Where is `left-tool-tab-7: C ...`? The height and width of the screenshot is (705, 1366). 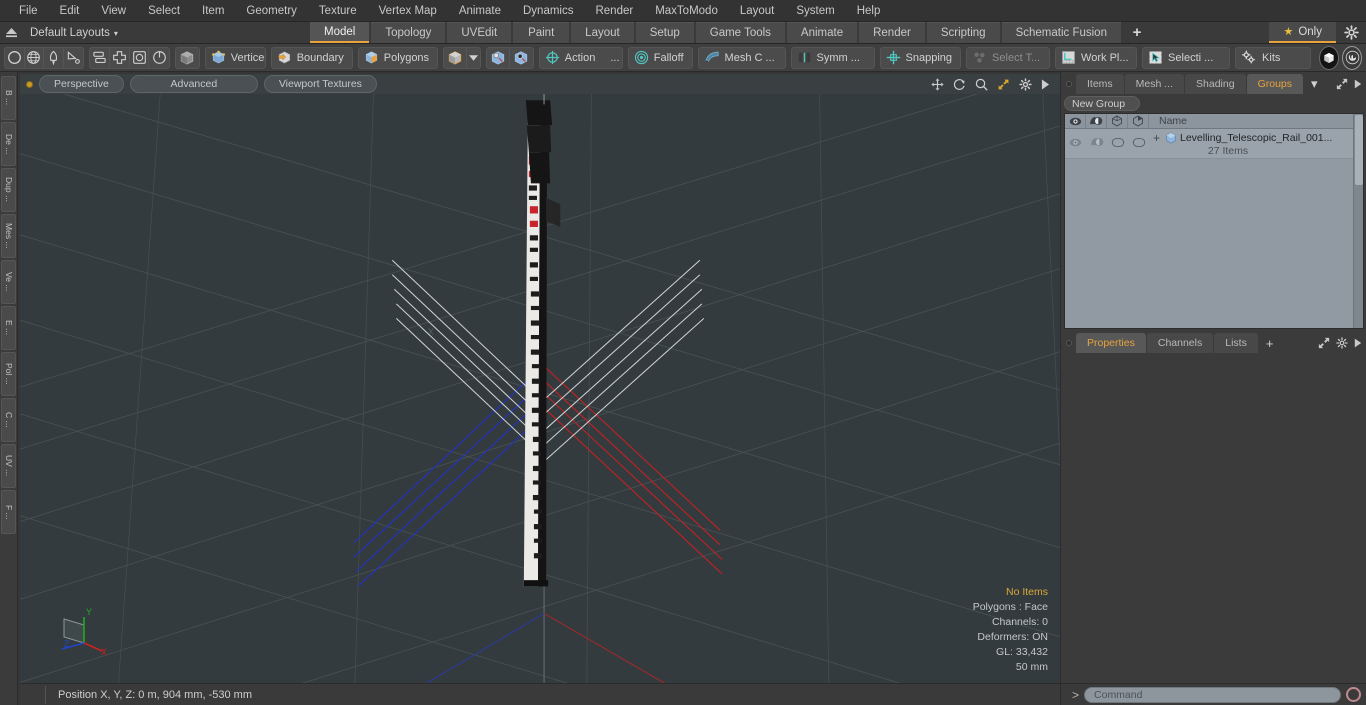
left-tool-tab-7: C ... is located at coordinates (8, 420).